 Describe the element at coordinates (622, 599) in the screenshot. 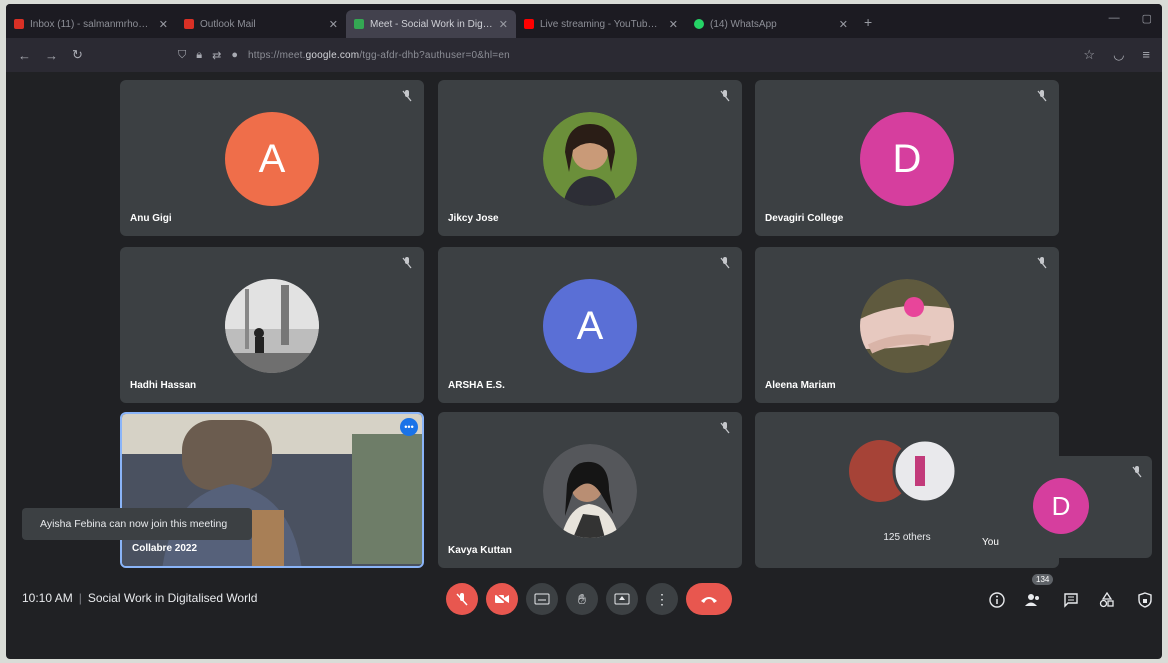

I see `present-screen-button` at that location.